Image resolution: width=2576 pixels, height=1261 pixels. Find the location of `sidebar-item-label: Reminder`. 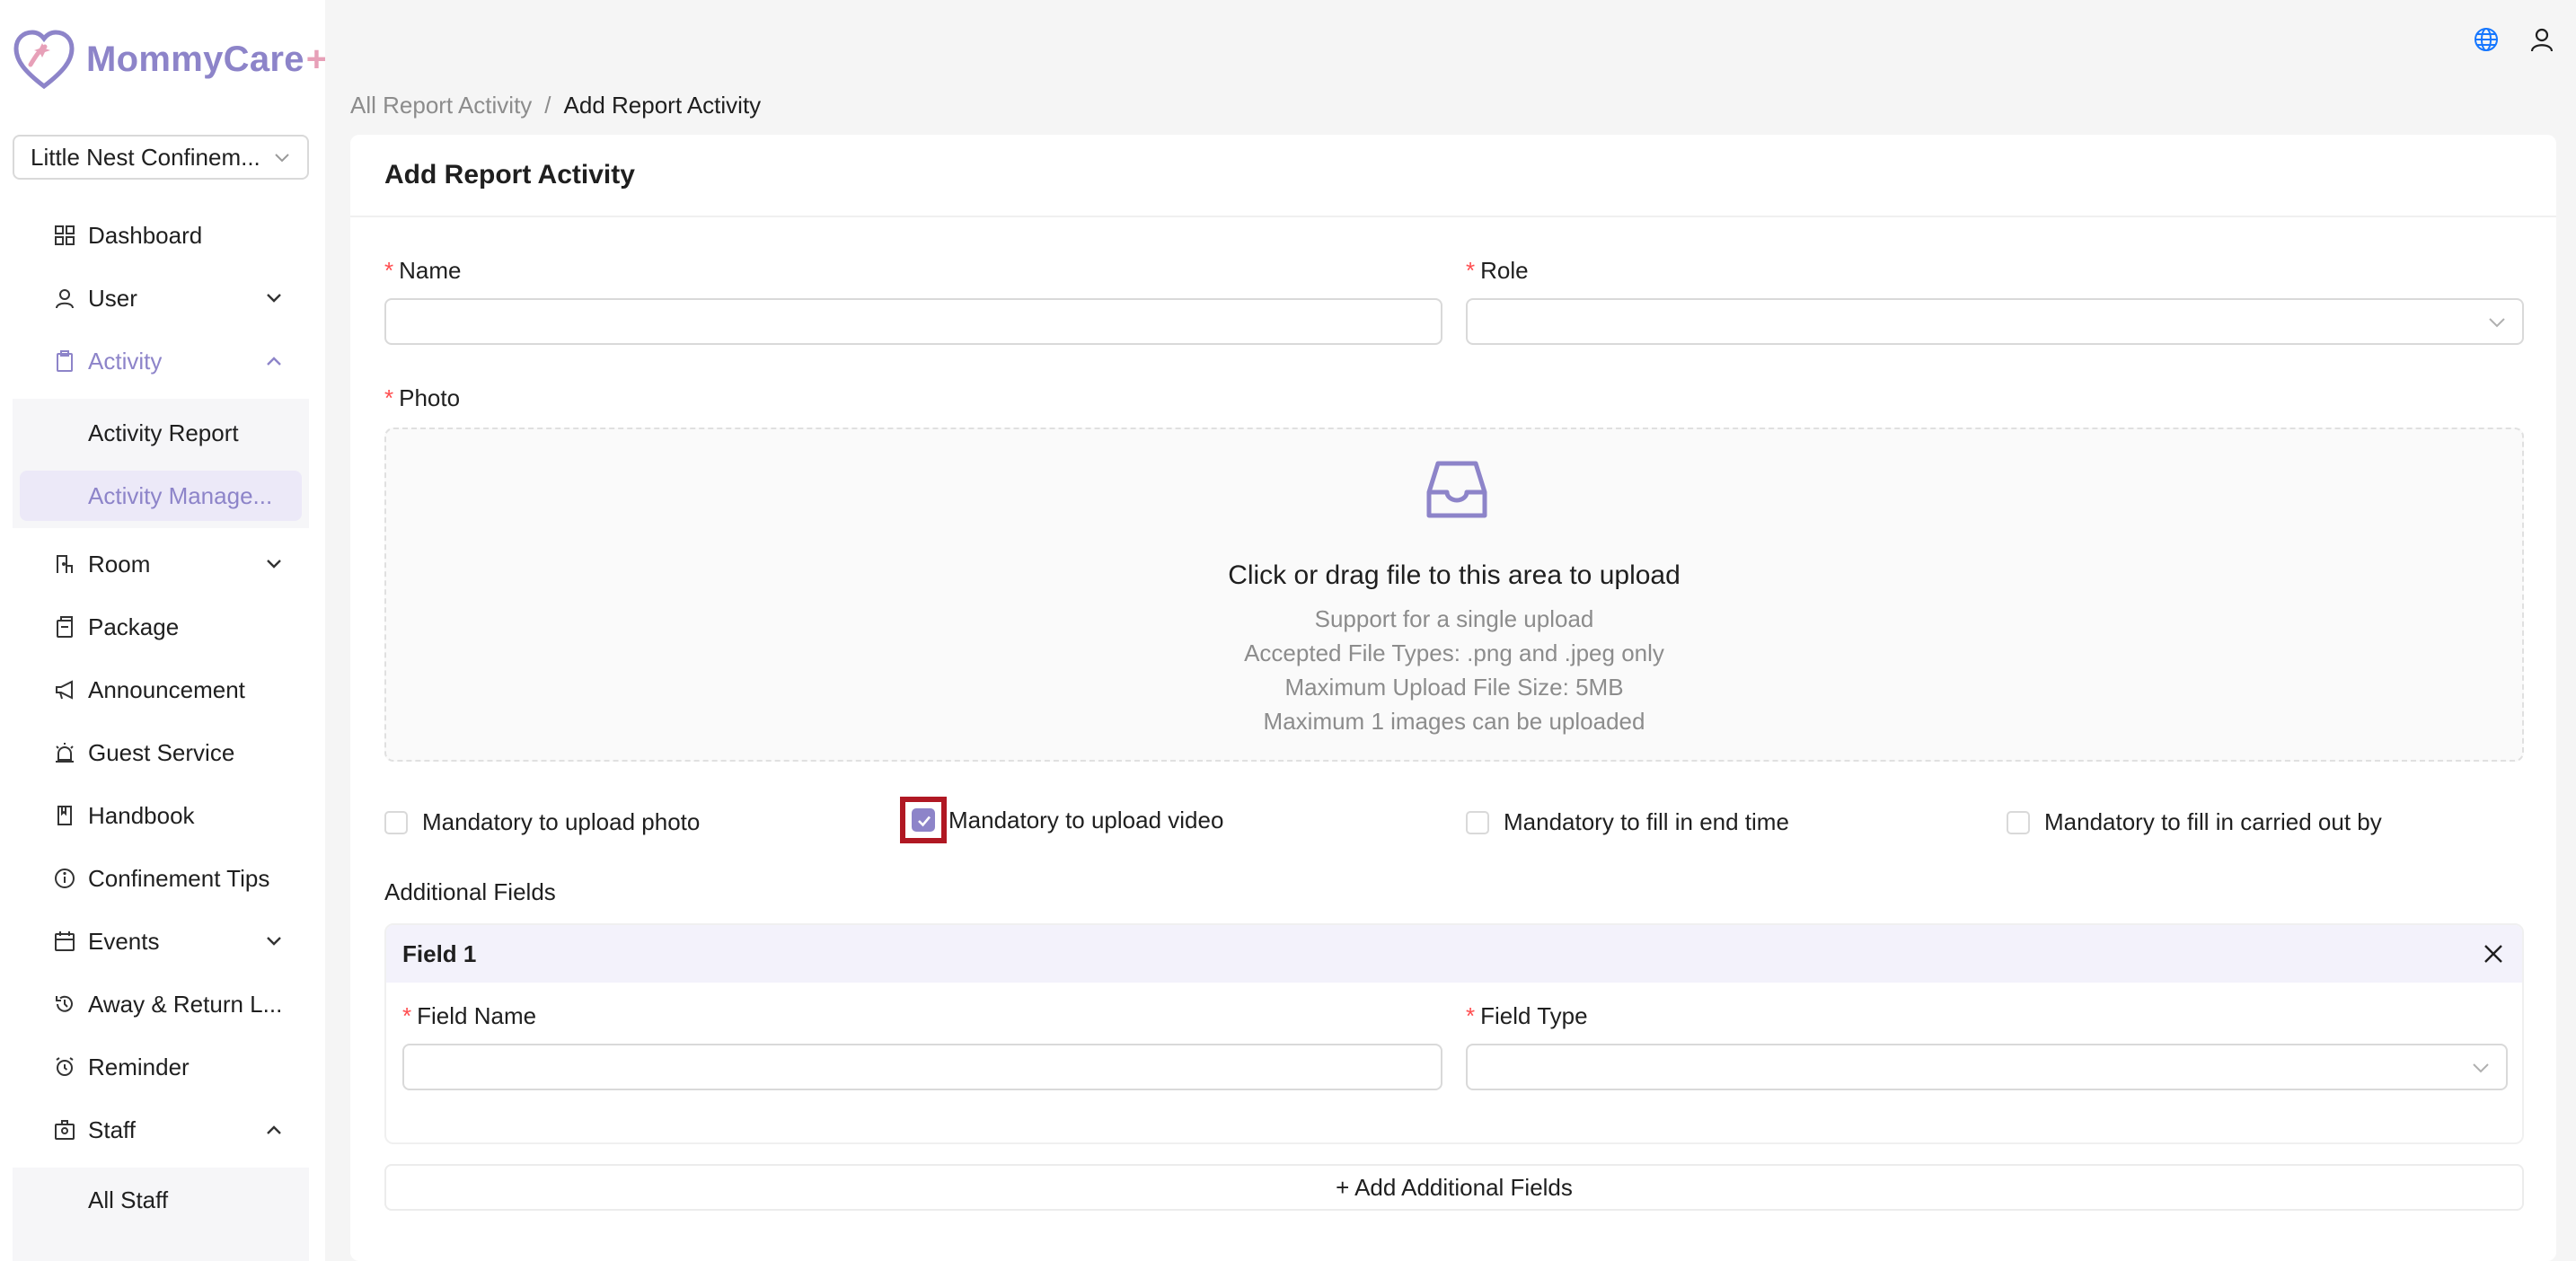

sidebar-item-label: Reminder is located at coordinates (139, 1066).